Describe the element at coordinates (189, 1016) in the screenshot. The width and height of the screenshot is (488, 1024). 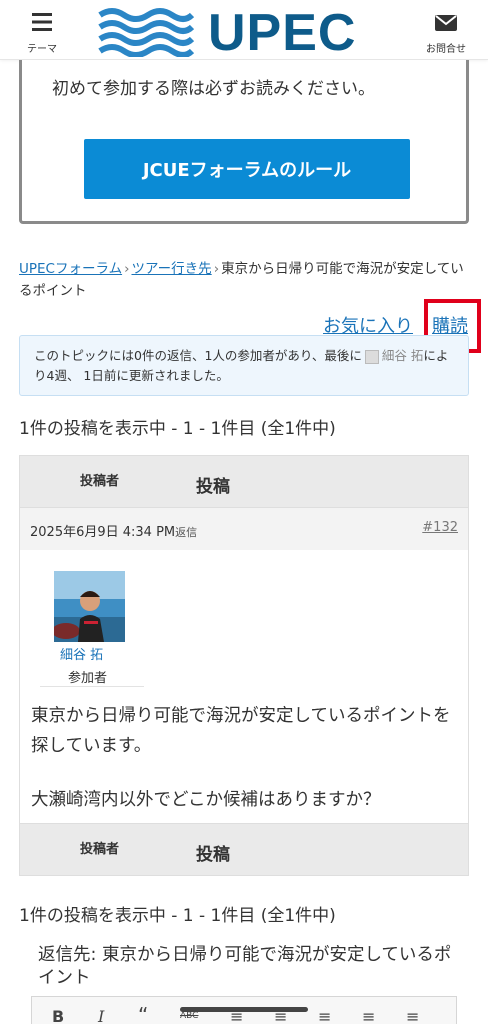
I see `strike-button: ABC` at that location.